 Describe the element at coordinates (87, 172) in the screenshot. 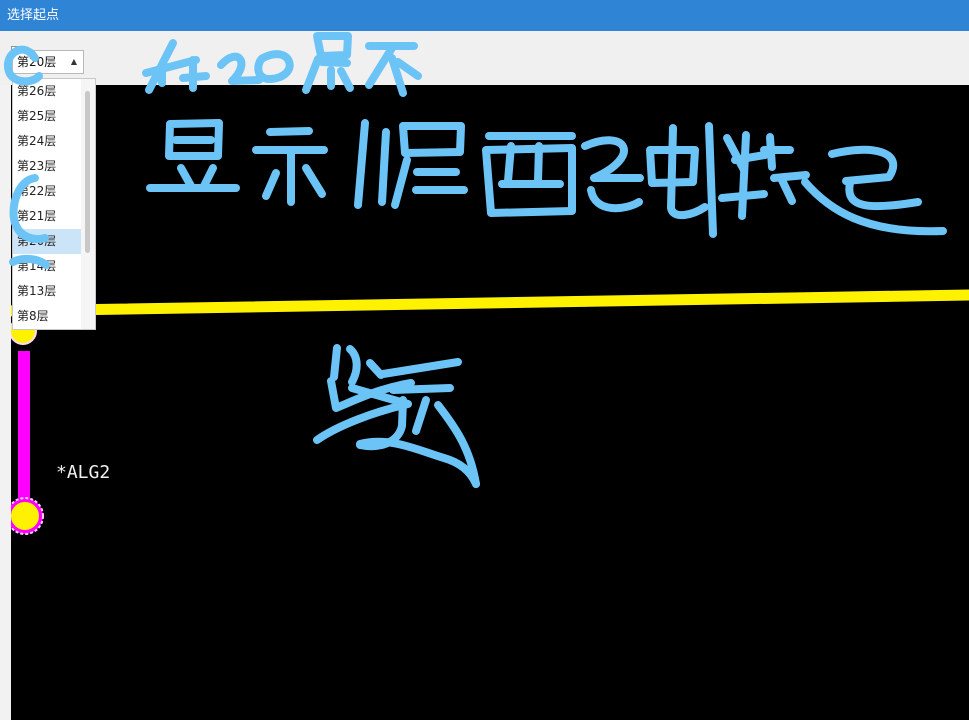

I see `scrollbar-thumb` at that location.